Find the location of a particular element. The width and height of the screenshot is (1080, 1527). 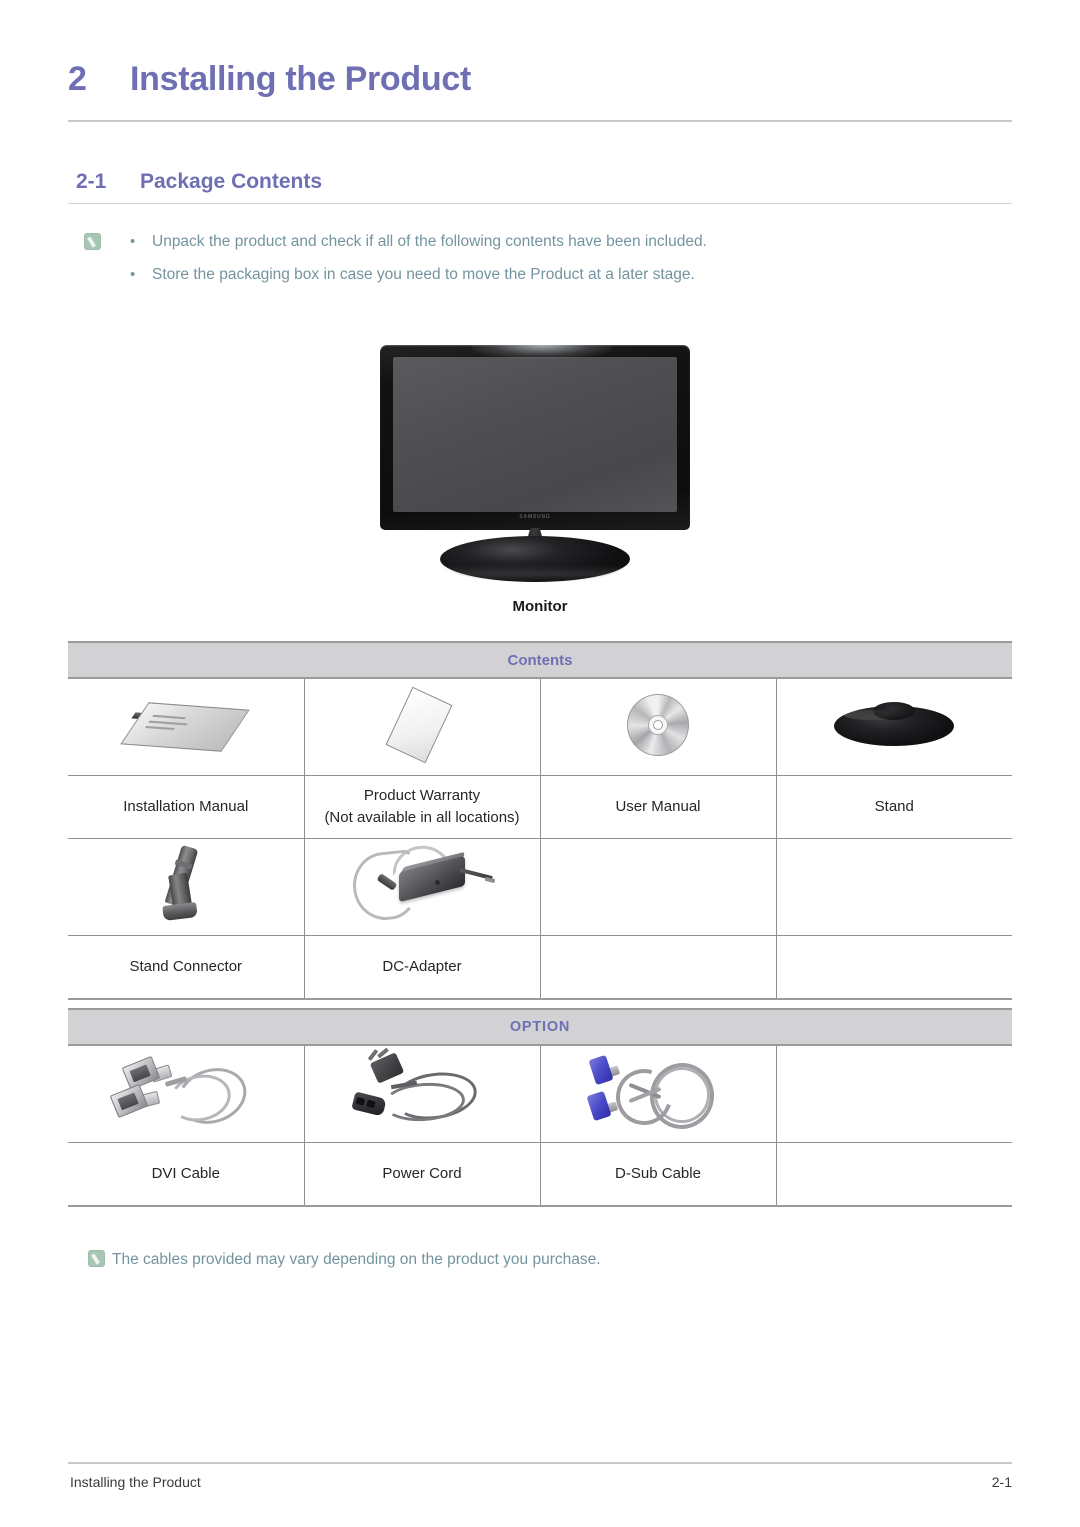

label-dvi-cable: DVI Cable is located at coordinates (186, 1174).